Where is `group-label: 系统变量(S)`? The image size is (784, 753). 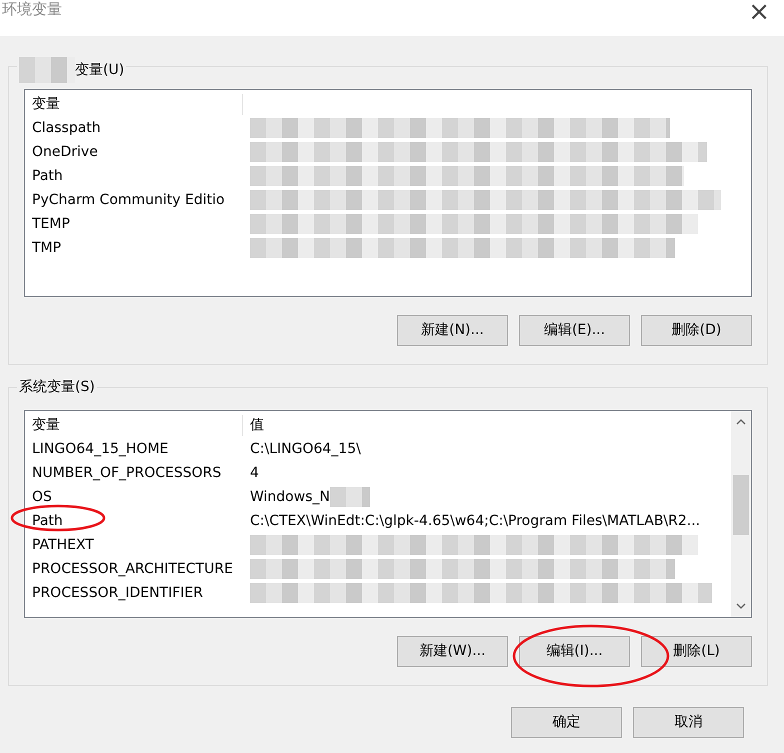 group-label: 系统变量(S) is located at coordinates (57, 387).